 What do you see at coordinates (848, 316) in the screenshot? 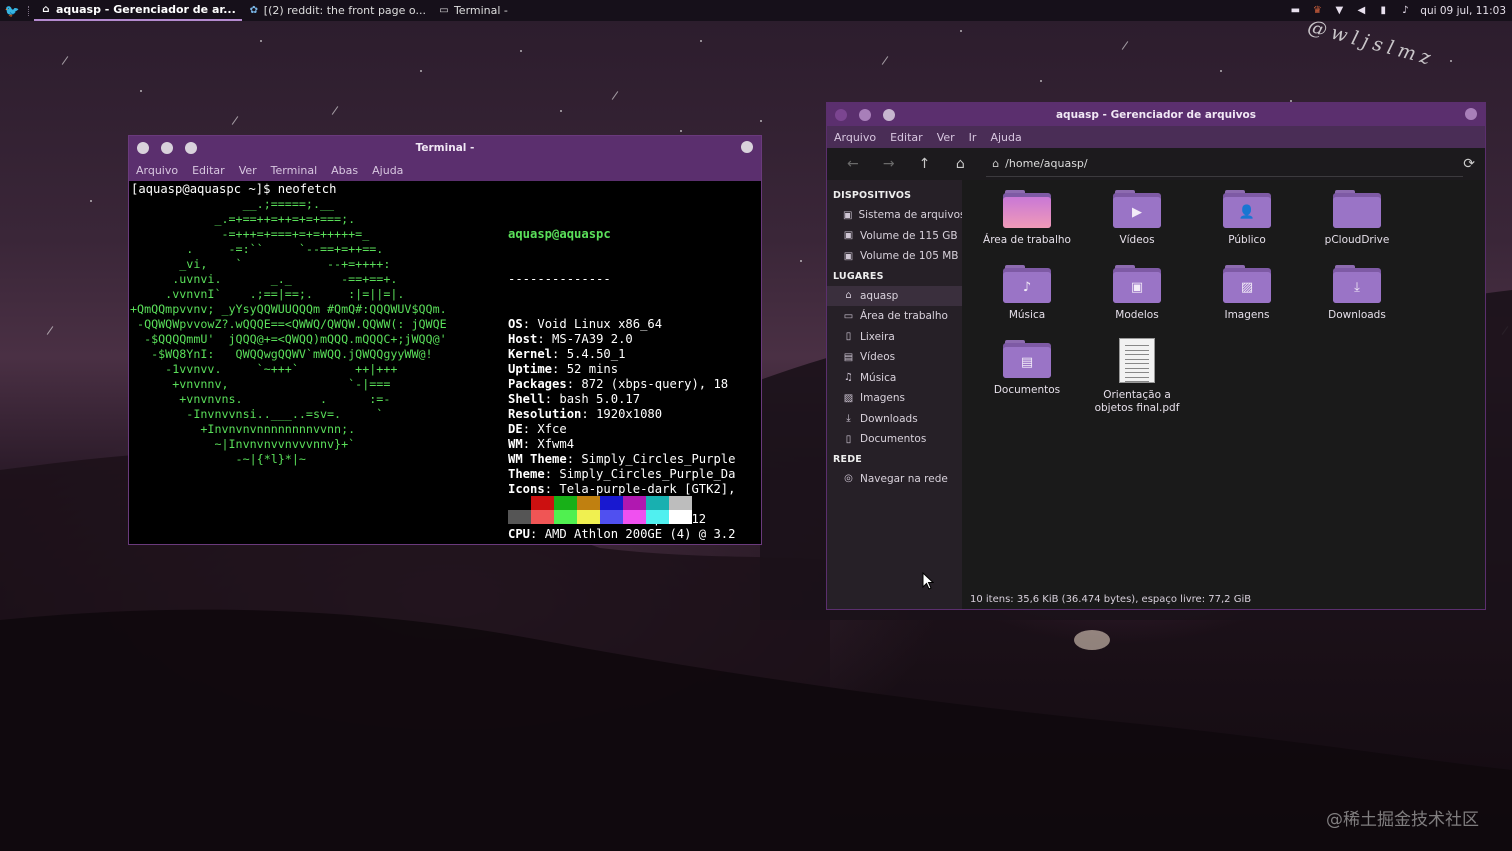
I see `desktop-icon: ▭` at bounding box center [848, 316].